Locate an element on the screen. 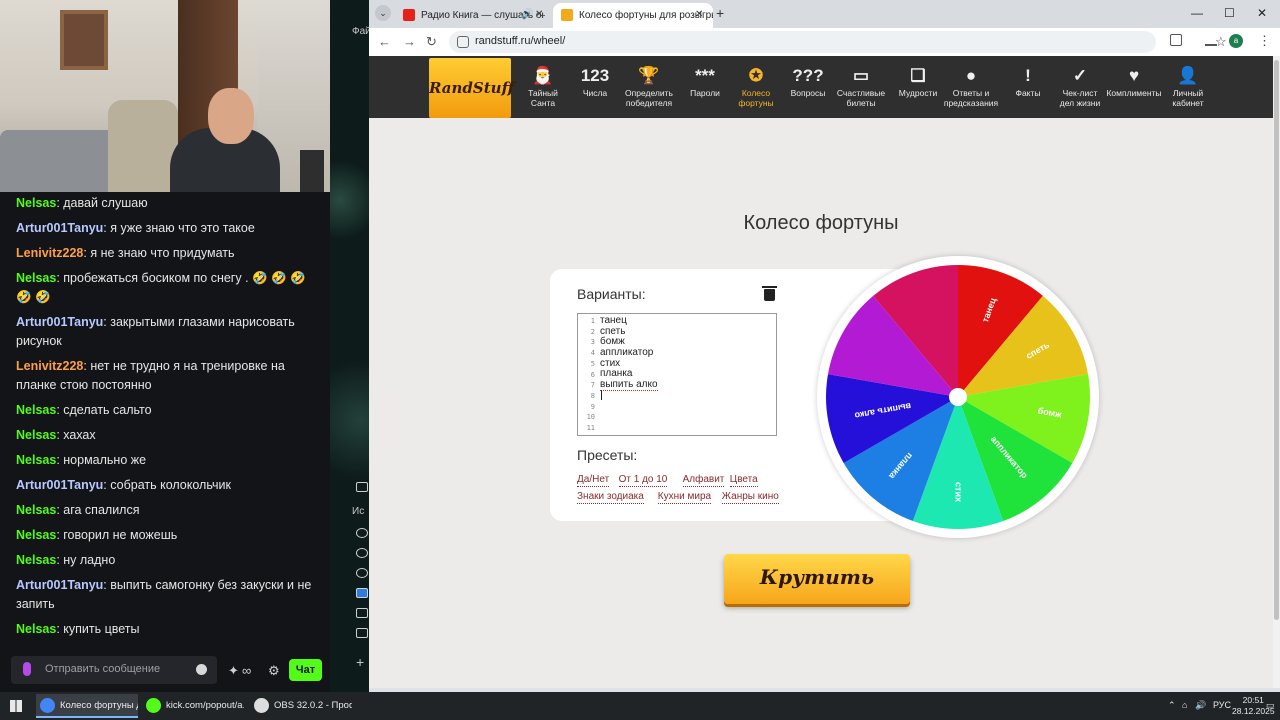  back-icon: ← is located at coordinates (384, 41).